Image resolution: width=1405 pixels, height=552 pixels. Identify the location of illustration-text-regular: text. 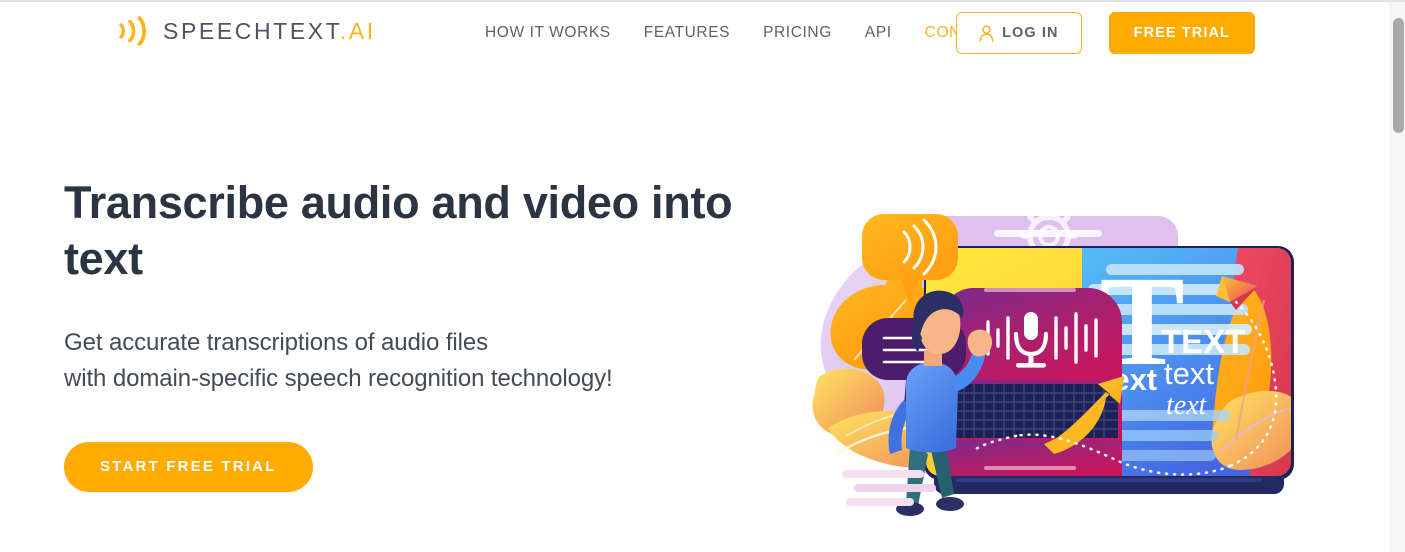
(1189, 373).